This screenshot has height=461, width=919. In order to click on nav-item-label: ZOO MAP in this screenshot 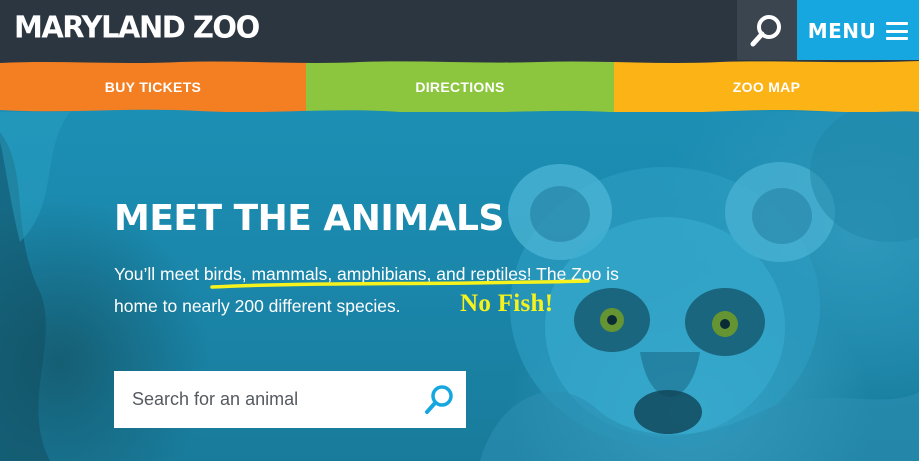, I will do `click(766, 87)`.